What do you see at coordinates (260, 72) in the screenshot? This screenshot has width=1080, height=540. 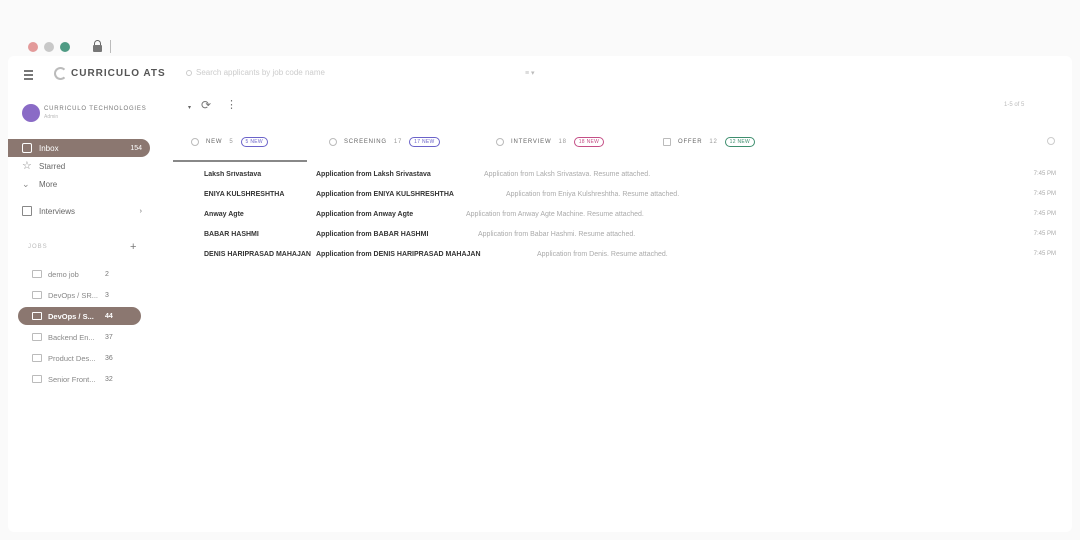 I see `search-placeholder: Search applicants by job code name` at bounding box center [260, 72].